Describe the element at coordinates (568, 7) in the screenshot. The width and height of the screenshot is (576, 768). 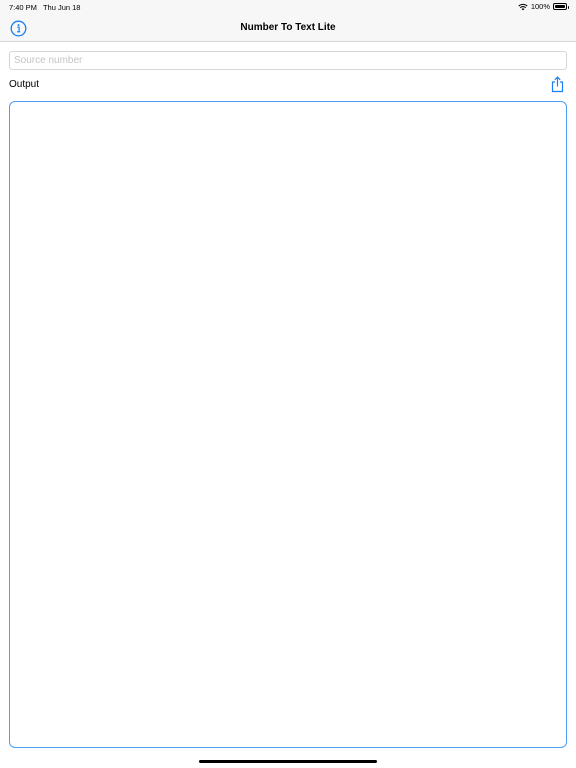
I see `battery-cap` at that location.